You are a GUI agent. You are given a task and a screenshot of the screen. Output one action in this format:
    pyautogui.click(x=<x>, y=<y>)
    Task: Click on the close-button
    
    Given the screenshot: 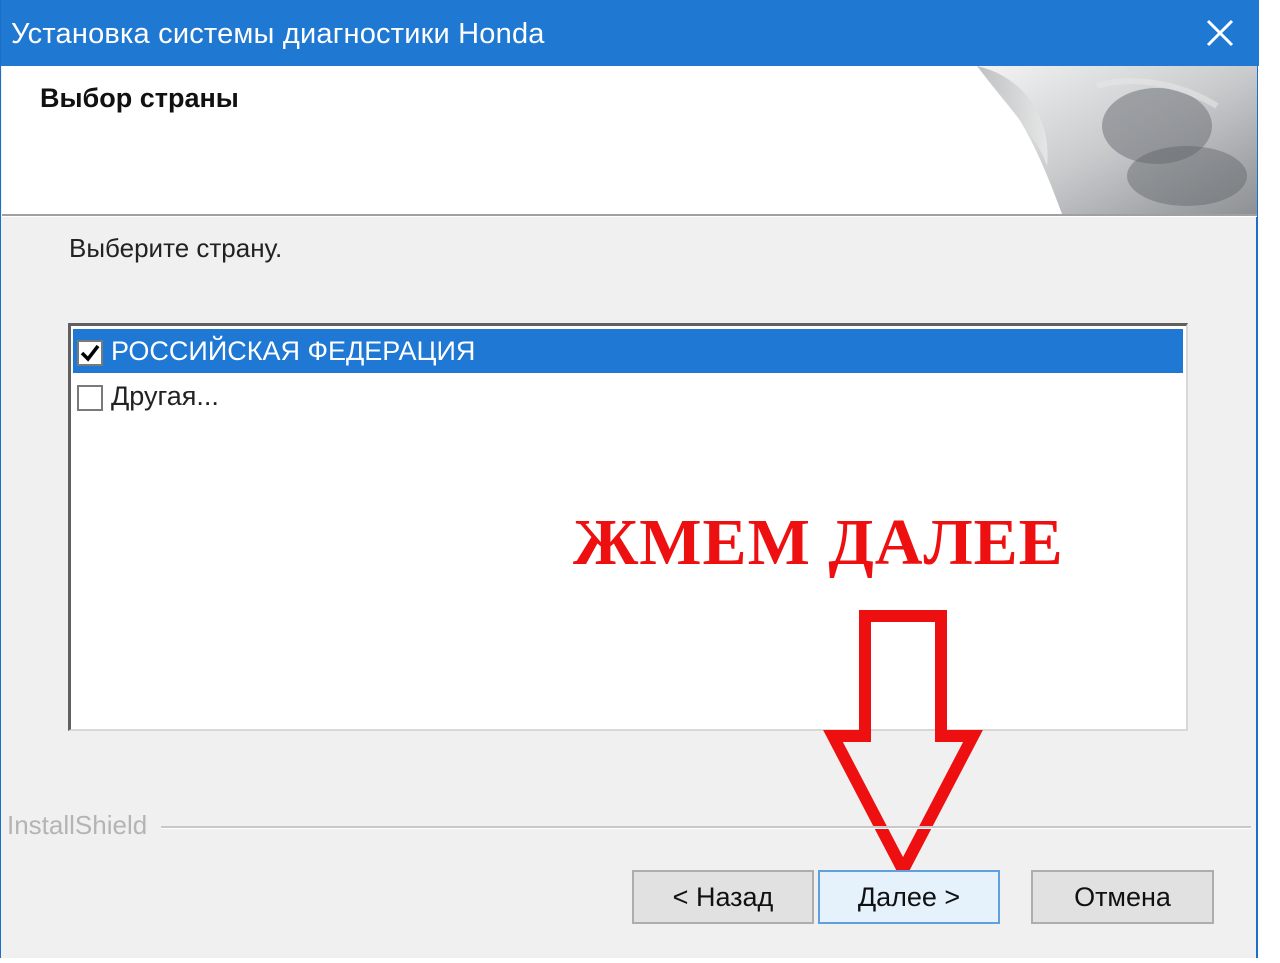 What is the action you would take?
    pyautogui.click(x=1220, y=33)
    